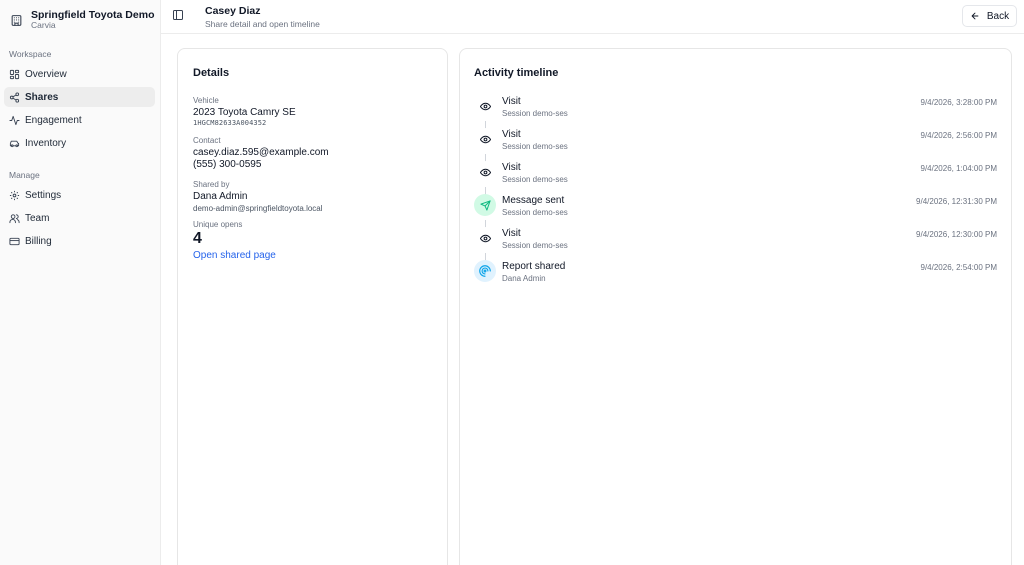  What do you see at coordinates (24, 175) in the screenshot?
I see `manage-section-label: Manage` at bounding box center [24, 175].